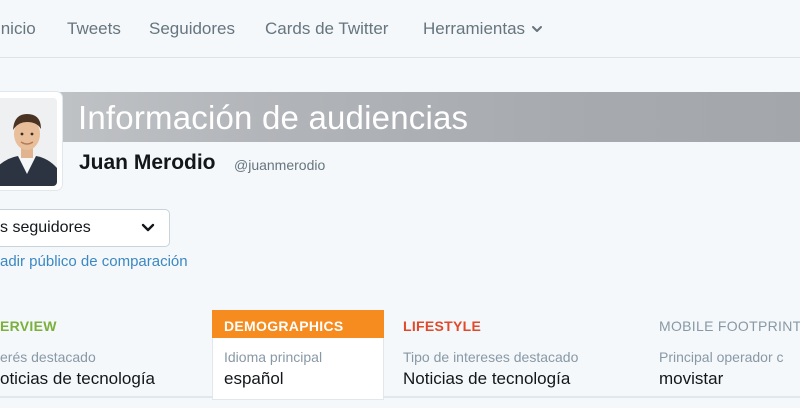 This screenshot has height=408, width=800. I want to click on profile-photo, so click(28, 142).